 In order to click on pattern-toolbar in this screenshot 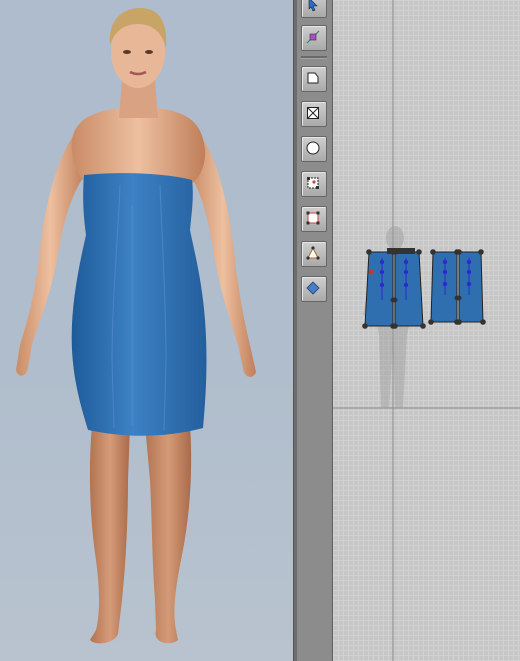, I will do `click(315, 330)`.